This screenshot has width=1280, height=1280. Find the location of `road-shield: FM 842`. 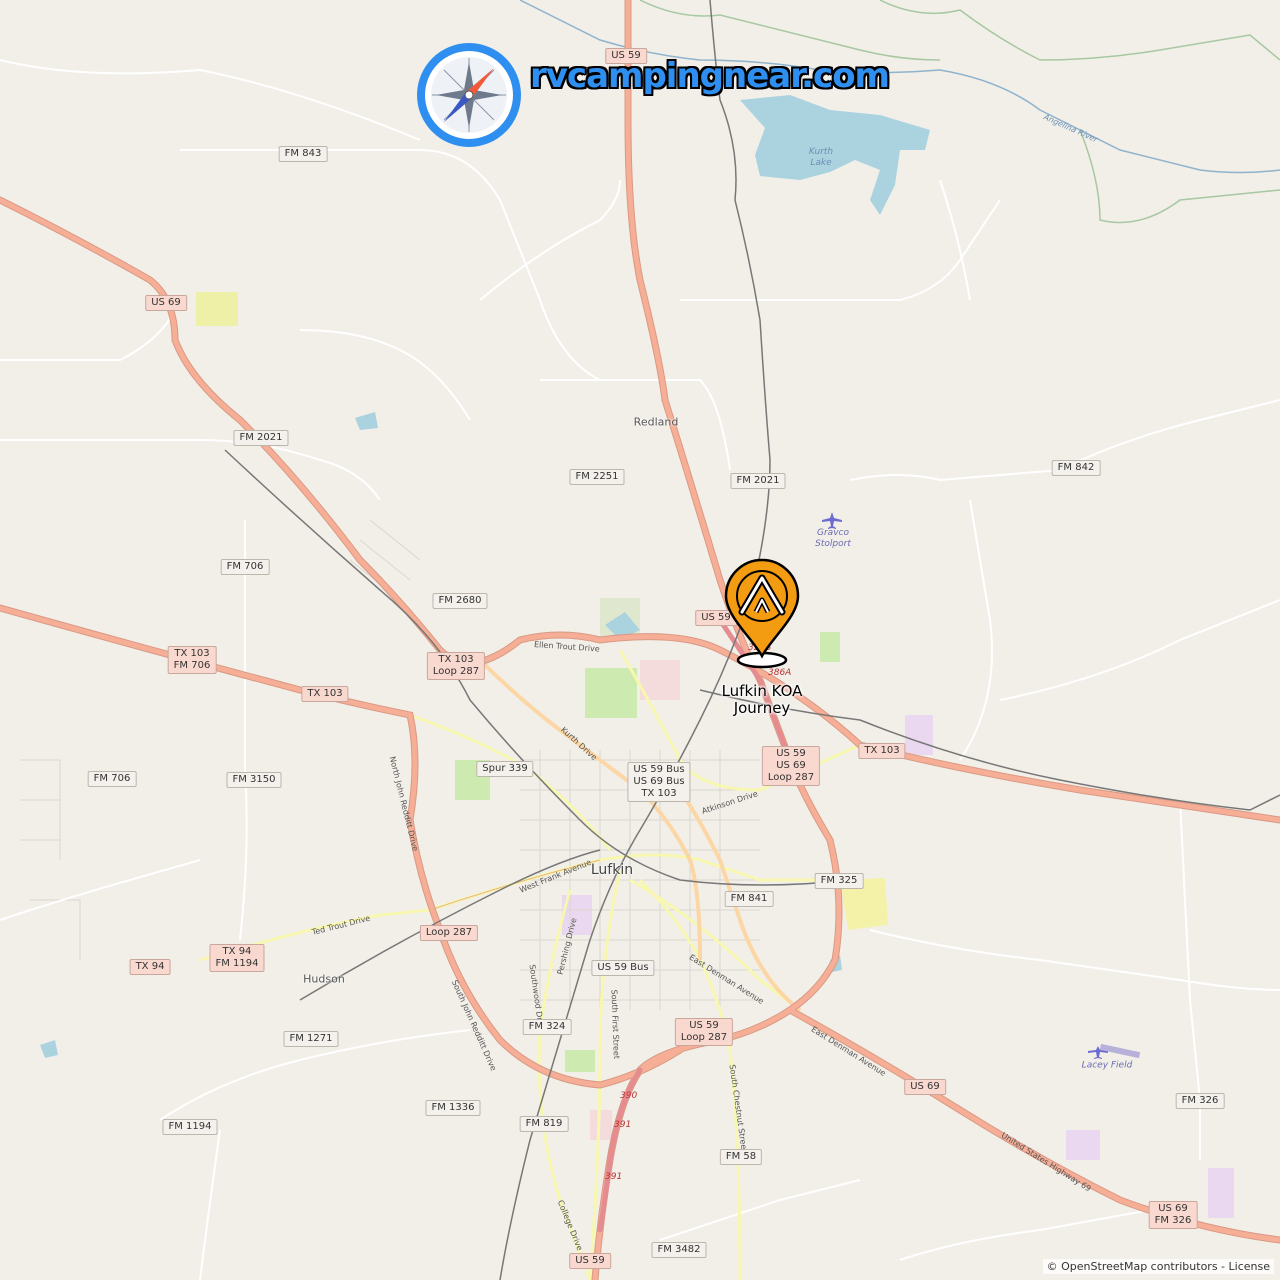

road-shield: FM 842 is located at coordinates (1076, 468).